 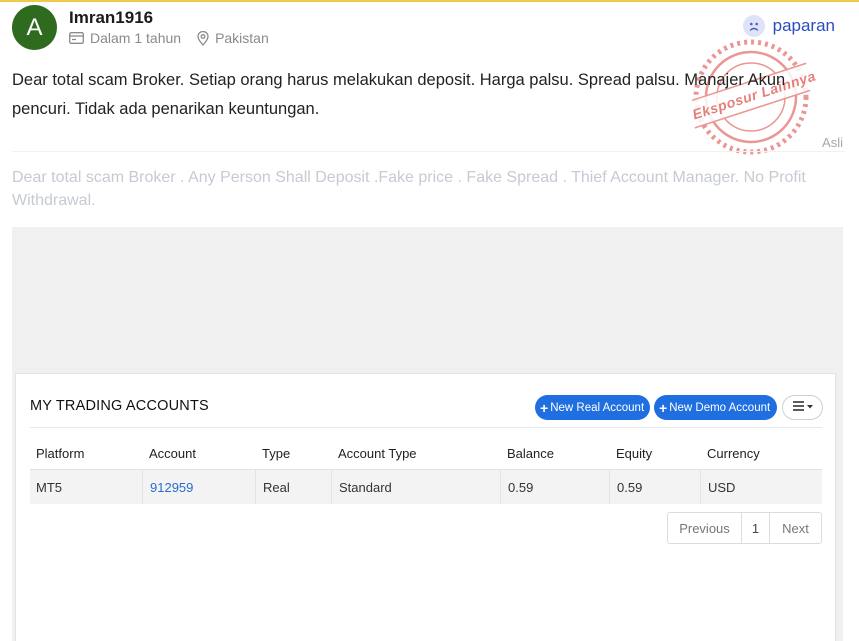 I want to click on new-real-account-button: + New Real Account, so click(x=592, y=407).